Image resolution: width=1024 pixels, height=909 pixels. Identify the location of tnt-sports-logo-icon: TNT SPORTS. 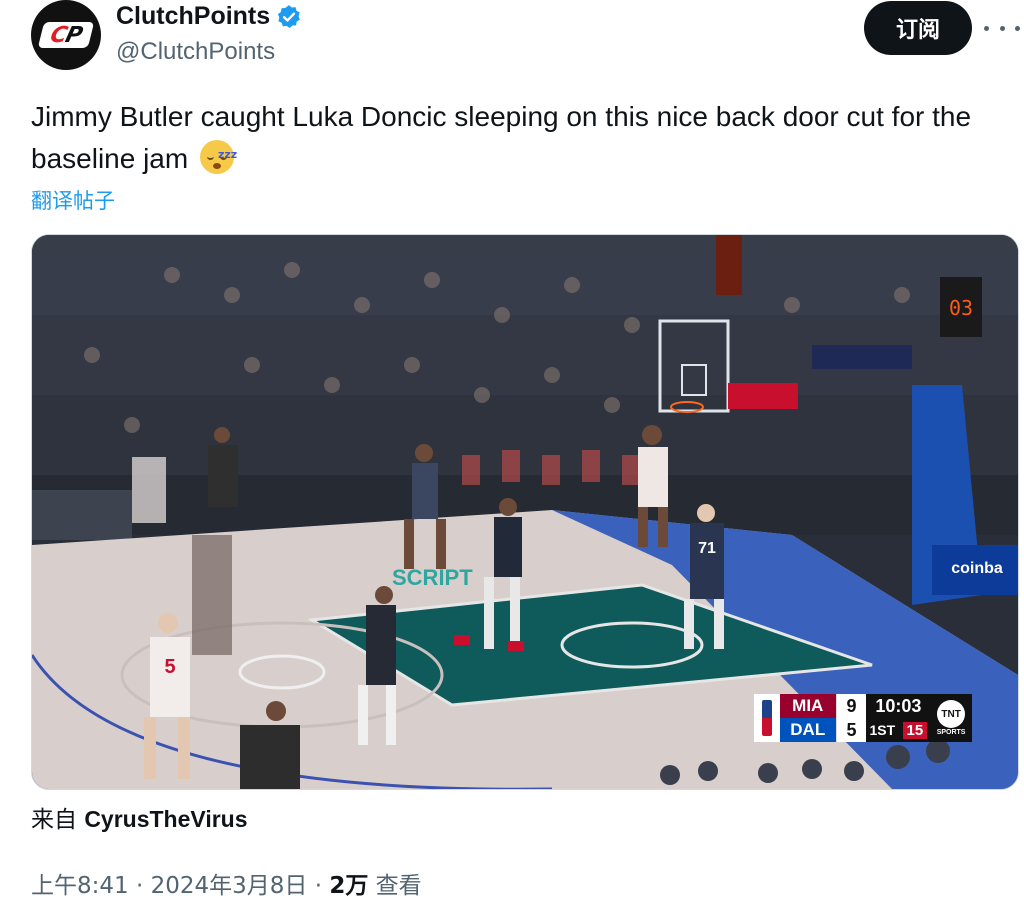
(951, 718).